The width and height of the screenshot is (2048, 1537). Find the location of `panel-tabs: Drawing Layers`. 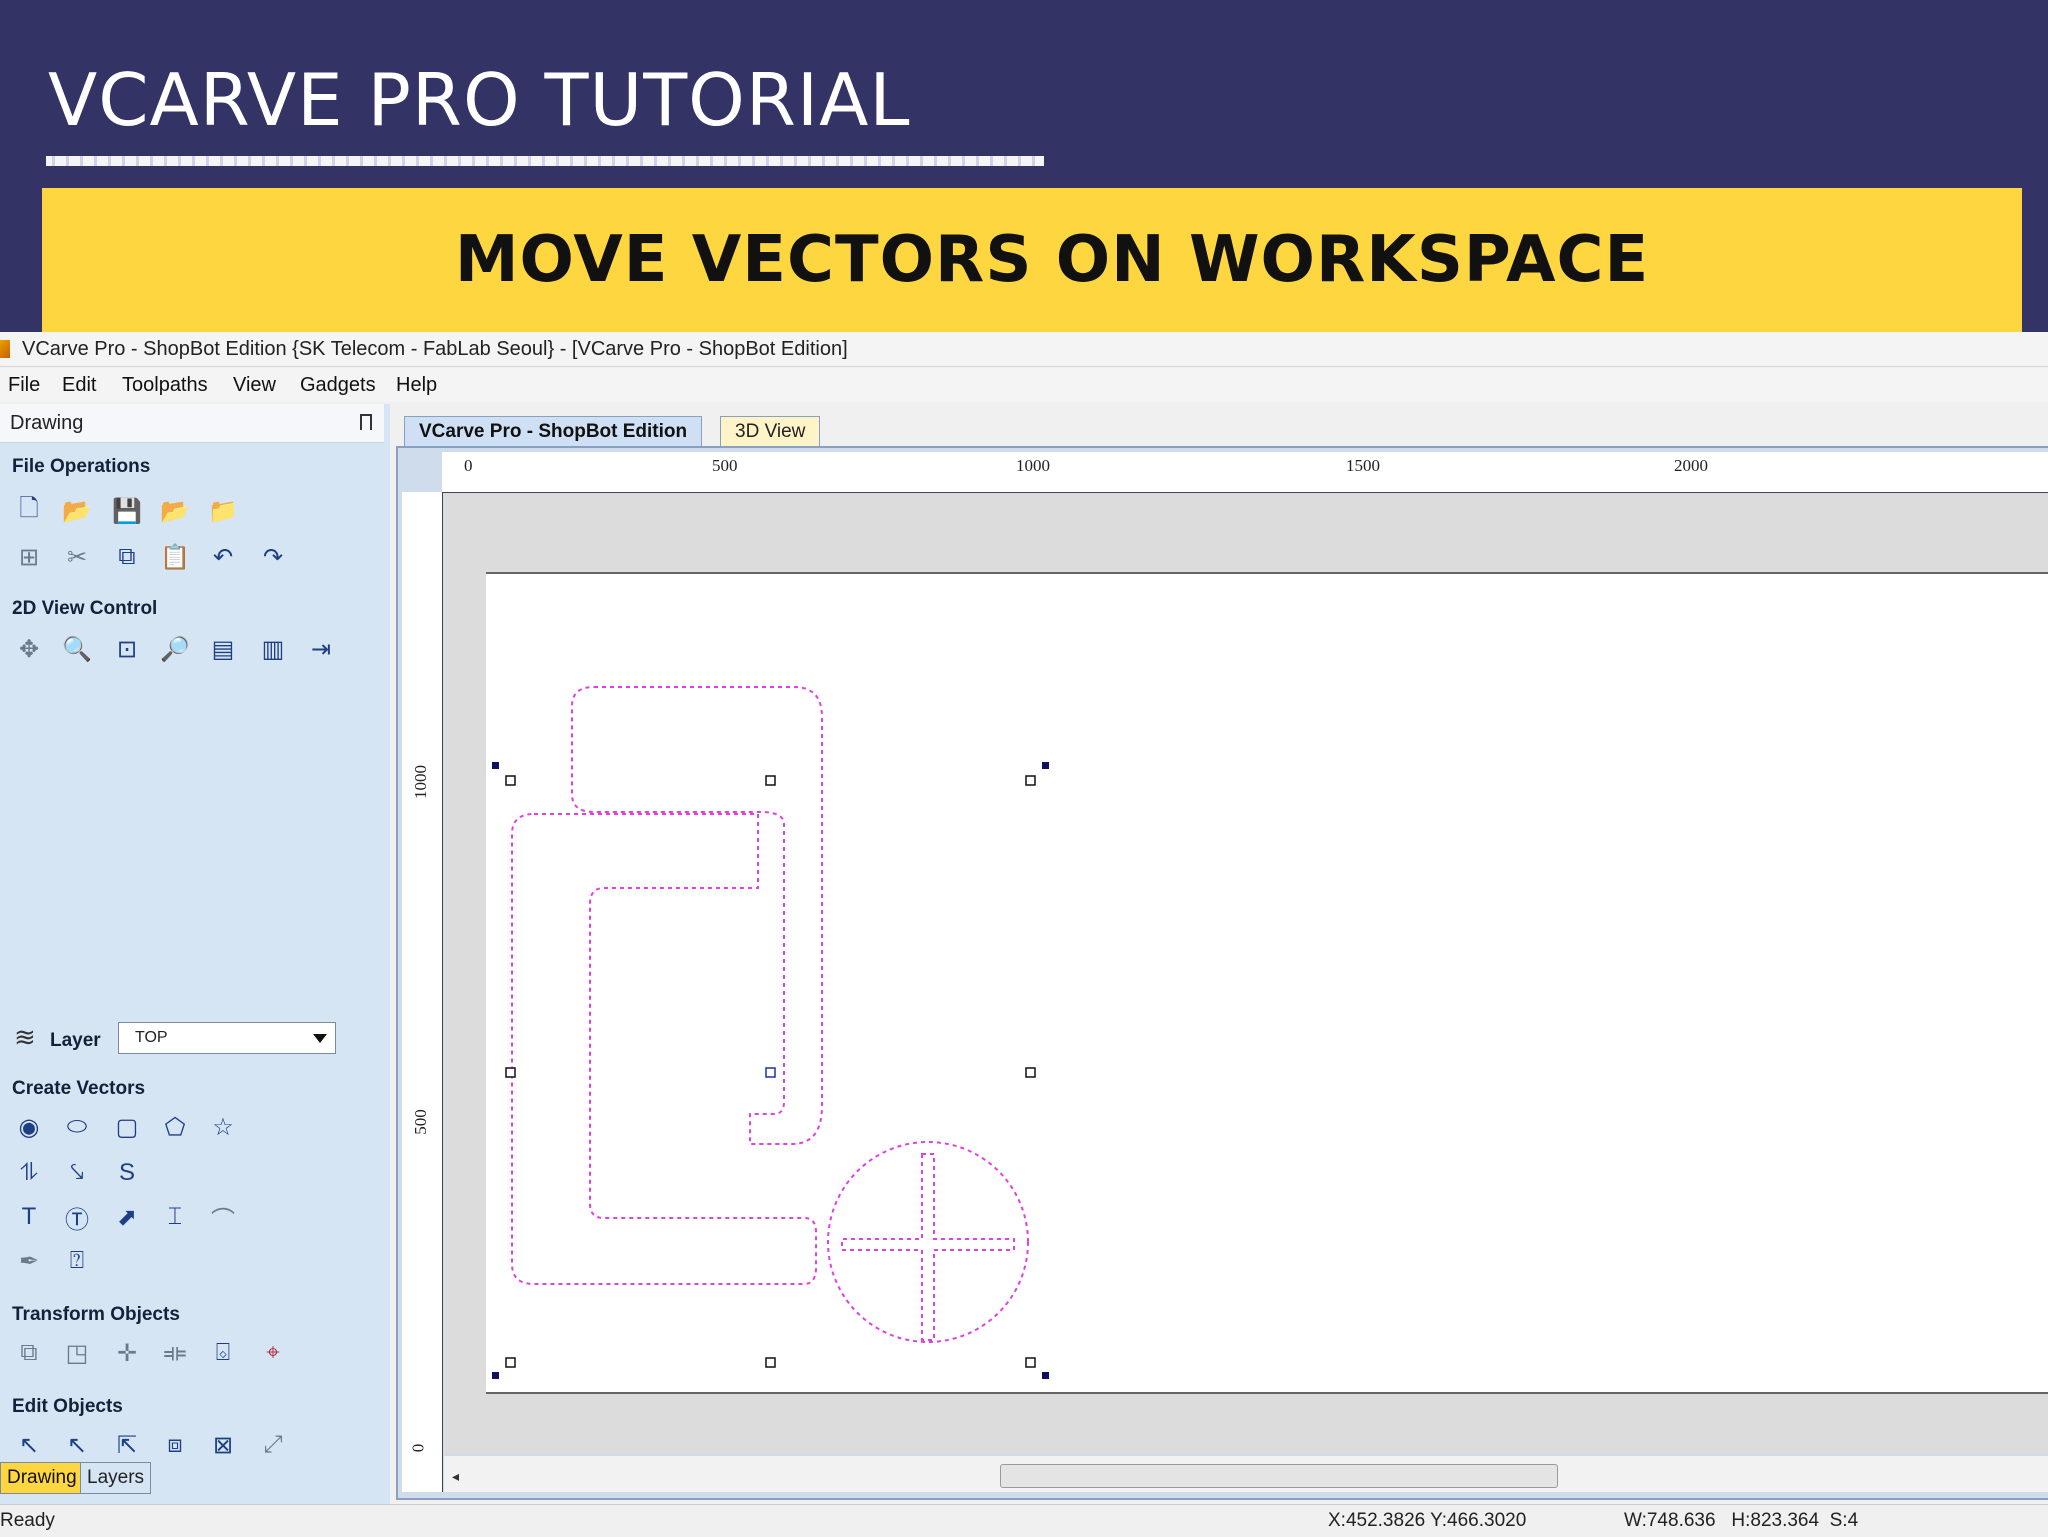

panel-tabs: Drawing Layers is located at coordinates (195, 1478).